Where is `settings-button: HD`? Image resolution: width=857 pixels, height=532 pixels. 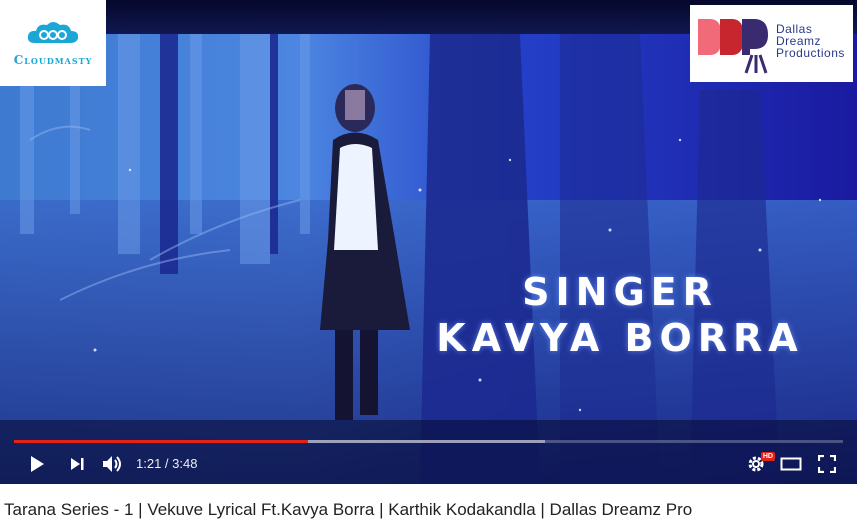 settings-button: HD is located at coordinates (758, 464).